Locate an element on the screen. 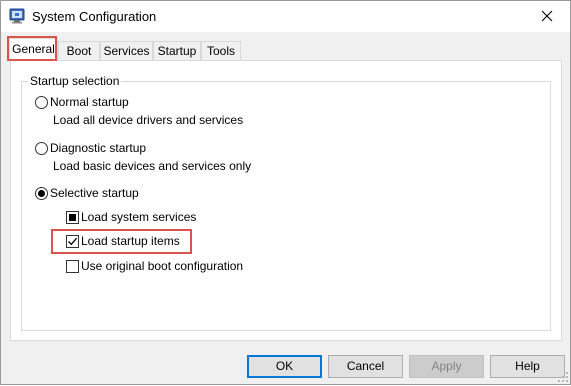 Image resolution: width=571 pixels, height=386 pixels. diagnostic-startup-radio is located at coordinates (41, 148).